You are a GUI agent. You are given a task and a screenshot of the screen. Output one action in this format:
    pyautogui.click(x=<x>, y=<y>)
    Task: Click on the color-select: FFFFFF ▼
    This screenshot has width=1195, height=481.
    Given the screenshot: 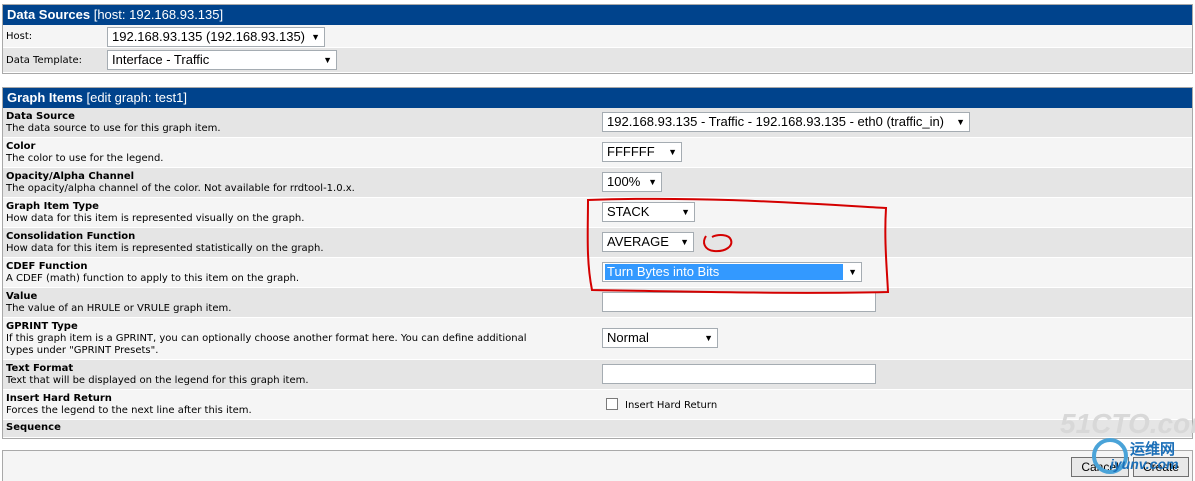 What is the action you would take?
    pyautogui.click(x=642, y=152)
    